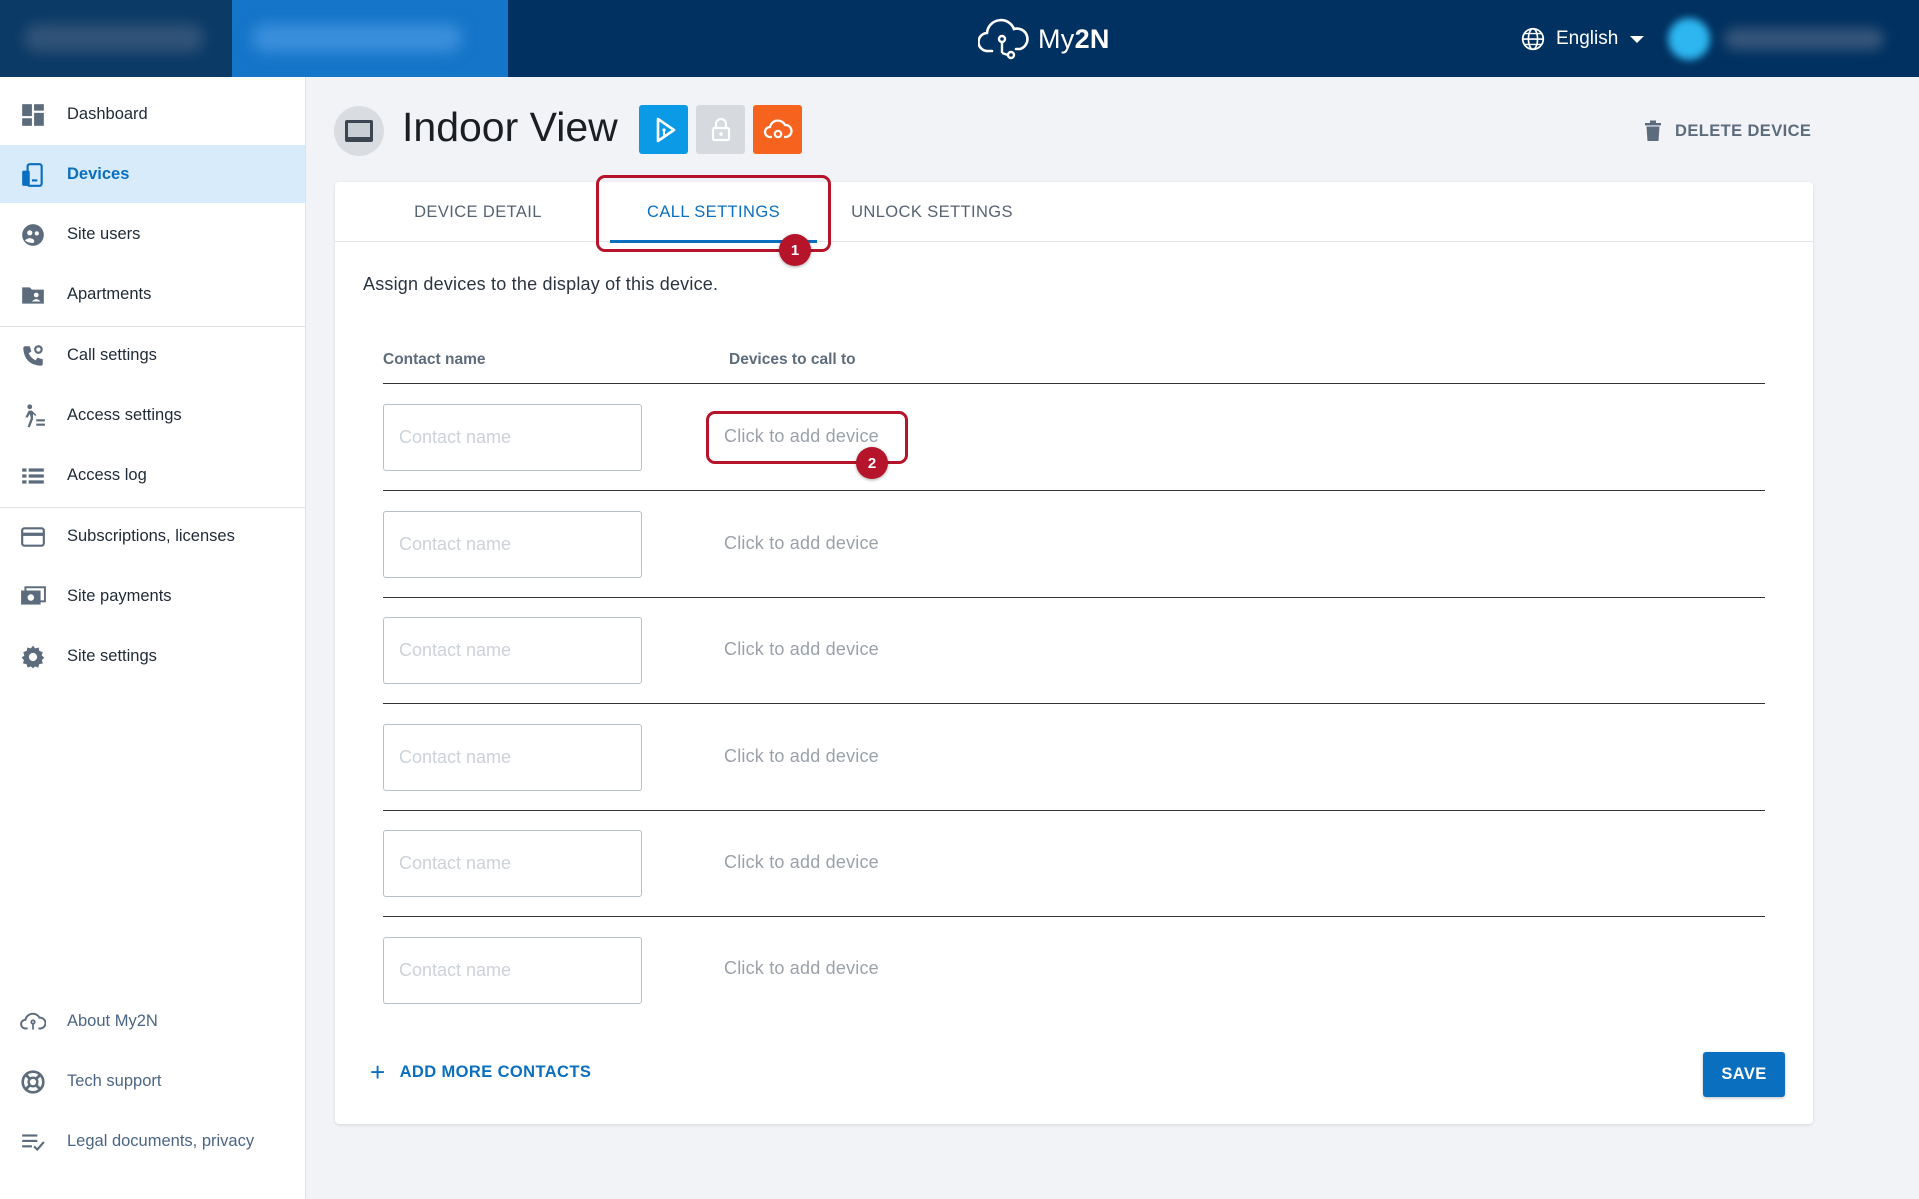  What do you see at coordinates (152, 1081) in the screenshot?
I see `sidebar-item-tech-support: Tech support` at bounding box center [152, 1081].